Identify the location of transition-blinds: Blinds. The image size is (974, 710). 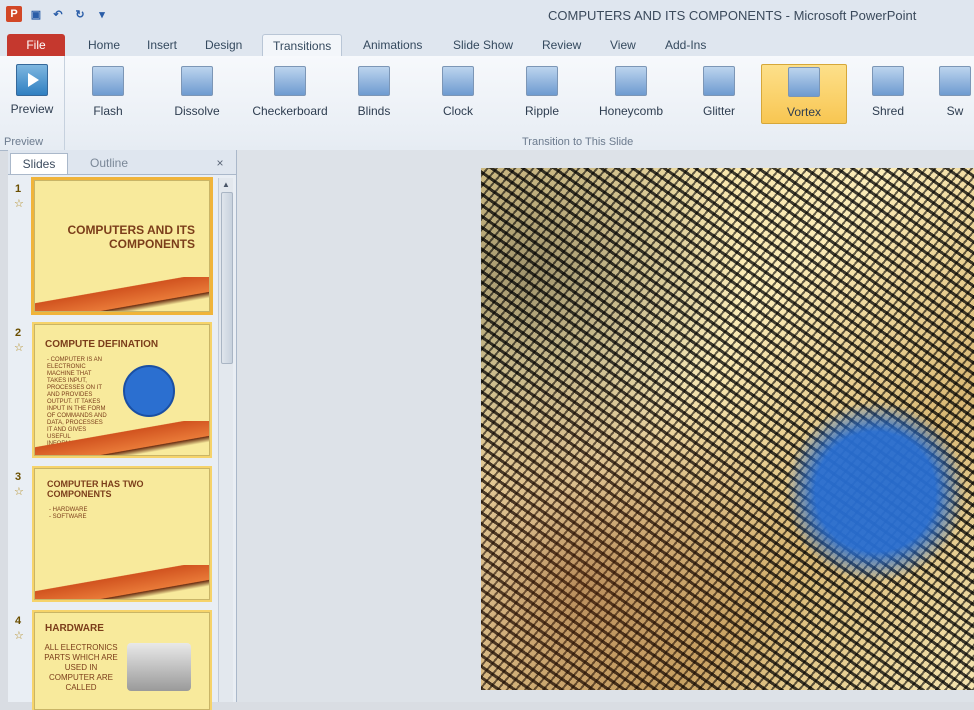
(374, 93).